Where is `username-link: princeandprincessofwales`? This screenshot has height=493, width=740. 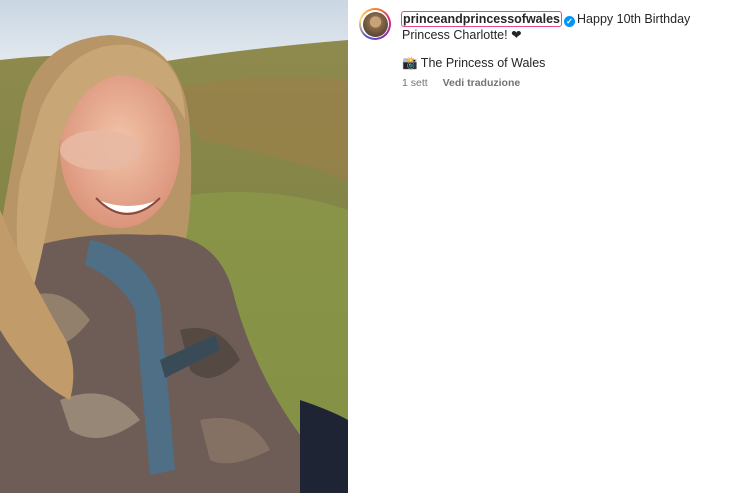
username-link: princeandprincessofwales is located at coordinates (481, 19).